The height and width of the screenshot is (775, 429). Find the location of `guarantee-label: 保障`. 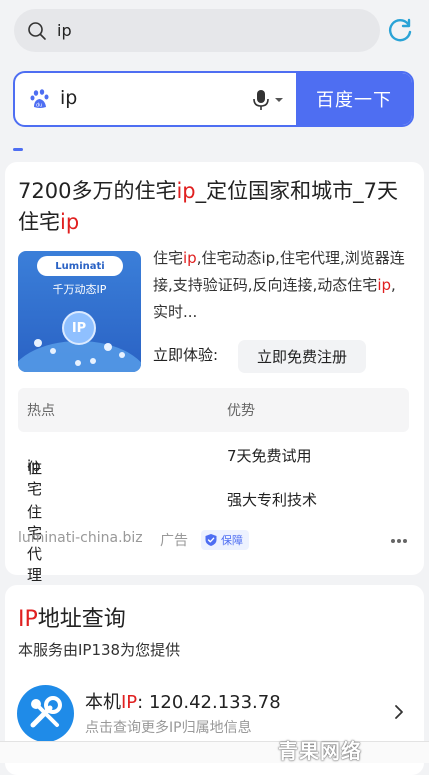

guarantee-label: 保障 is located at coordinates (232, 540).